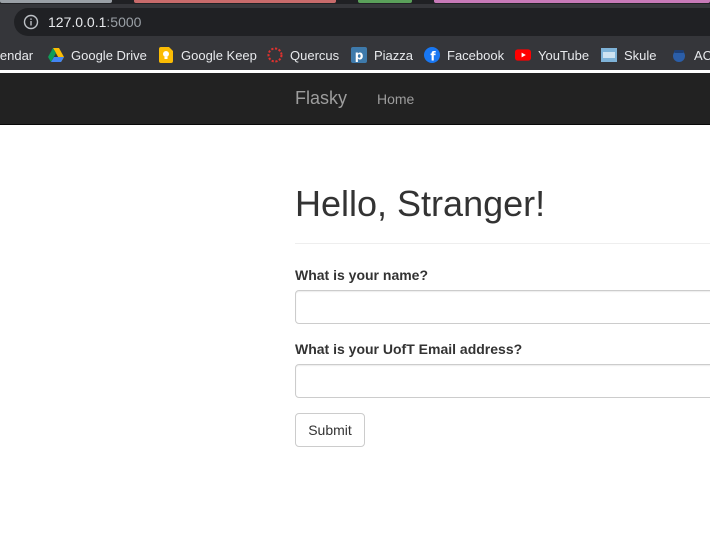 The image size is (710, 553). Describe the element at coordinates (56, 55) in the screenshot. I see `google-drive-icon` at that location.